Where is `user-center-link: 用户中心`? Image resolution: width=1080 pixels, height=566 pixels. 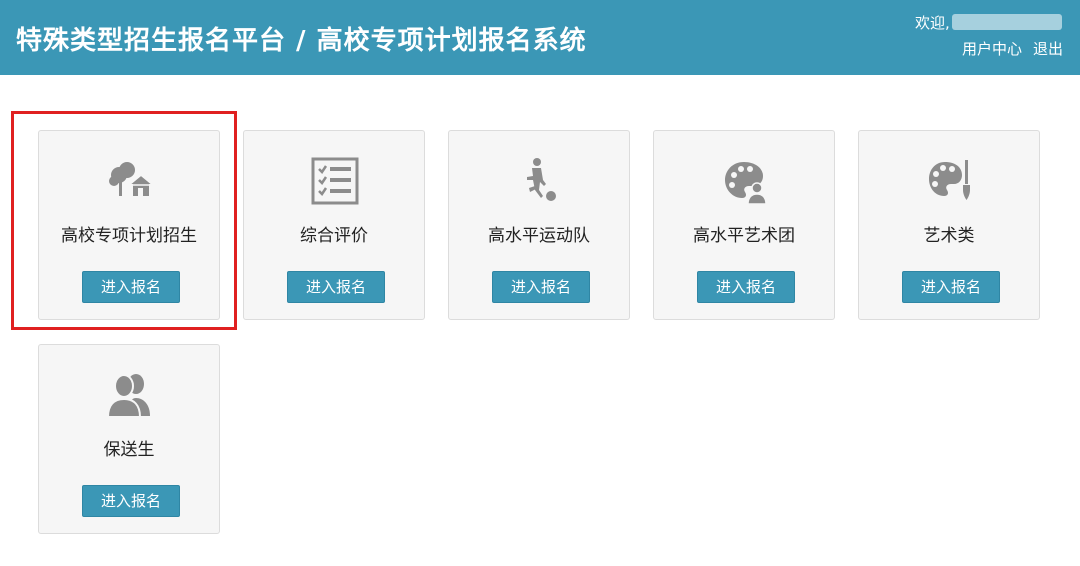 user-center-link: 用户中心 is located at coordinates (992, 48).